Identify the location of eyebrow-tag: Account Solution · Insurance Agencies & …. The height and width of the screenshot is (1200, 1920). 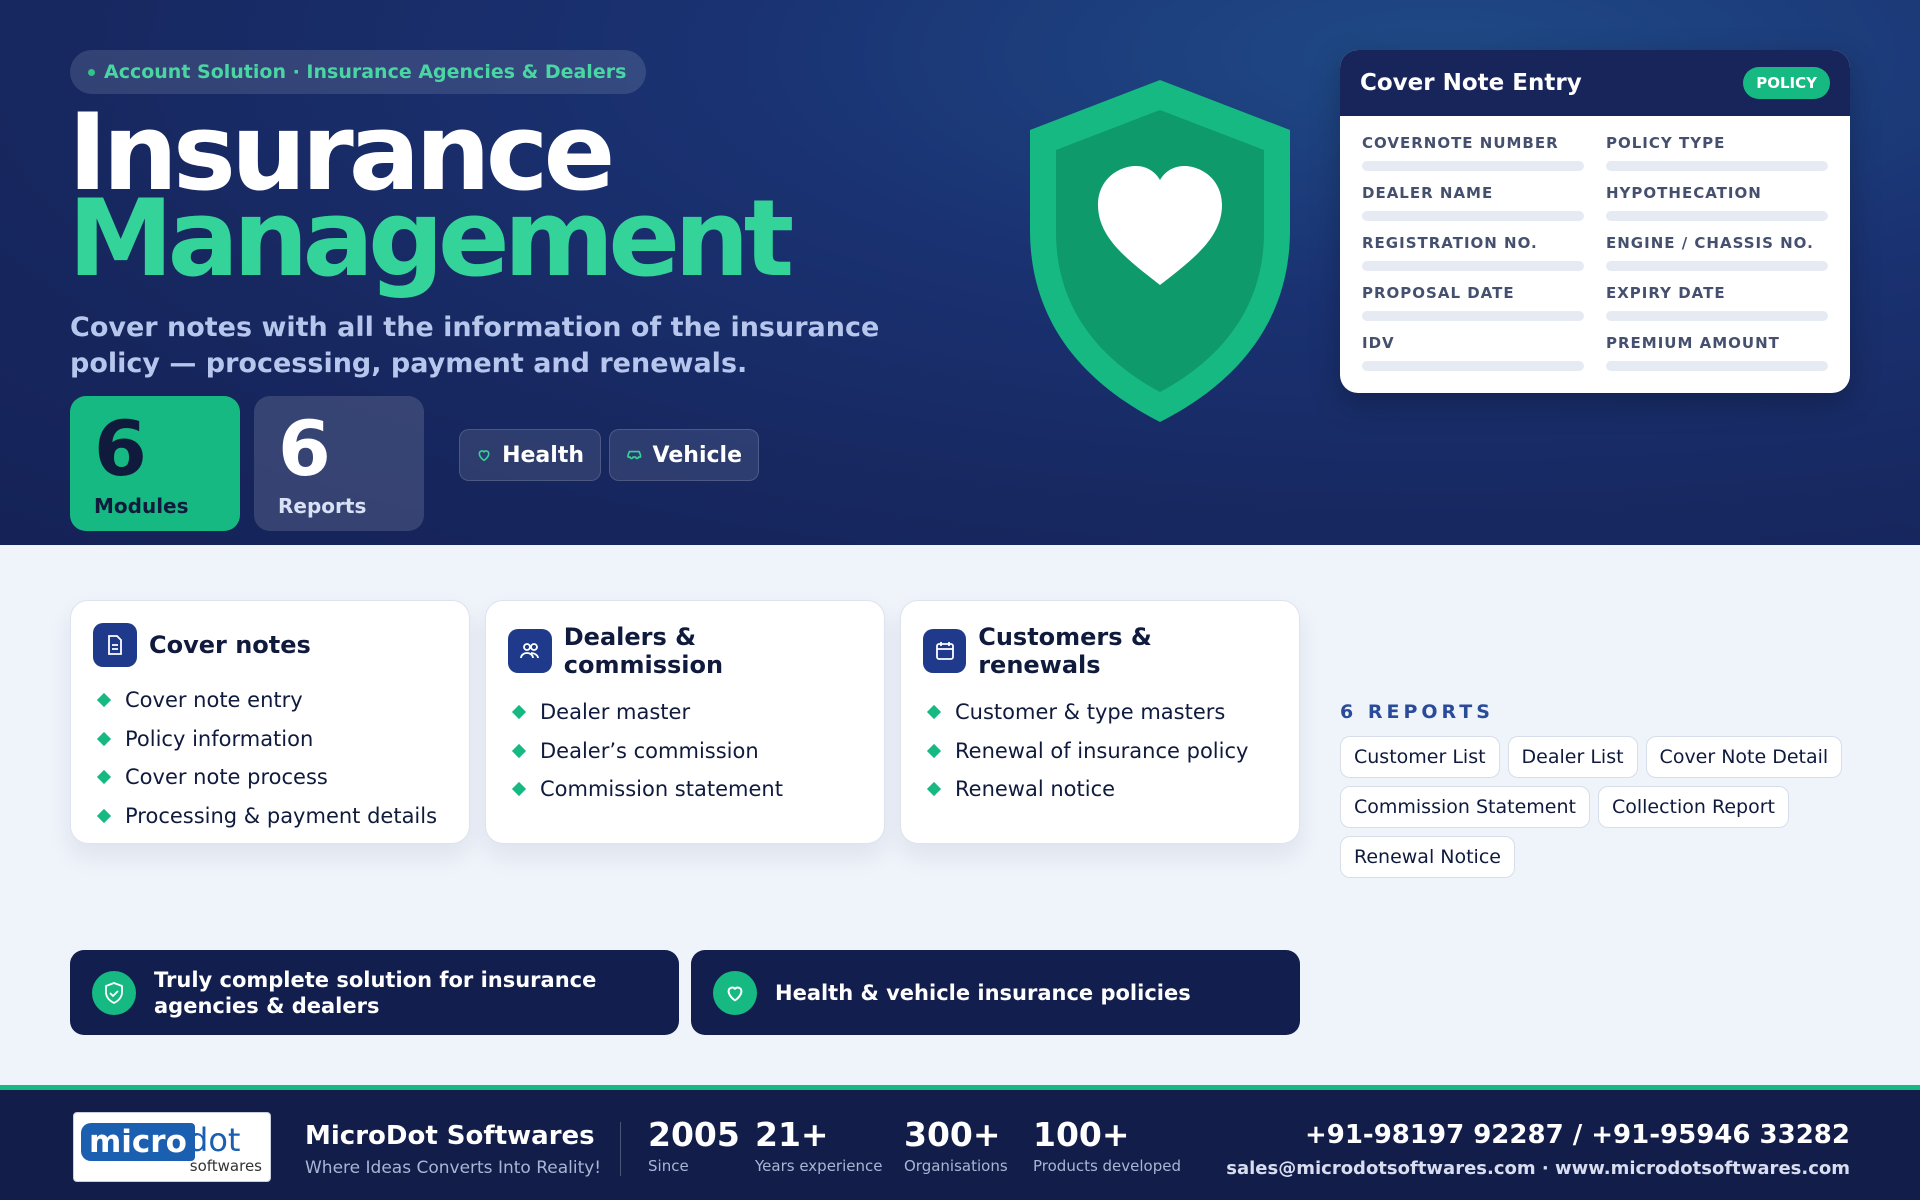
(358, 72).